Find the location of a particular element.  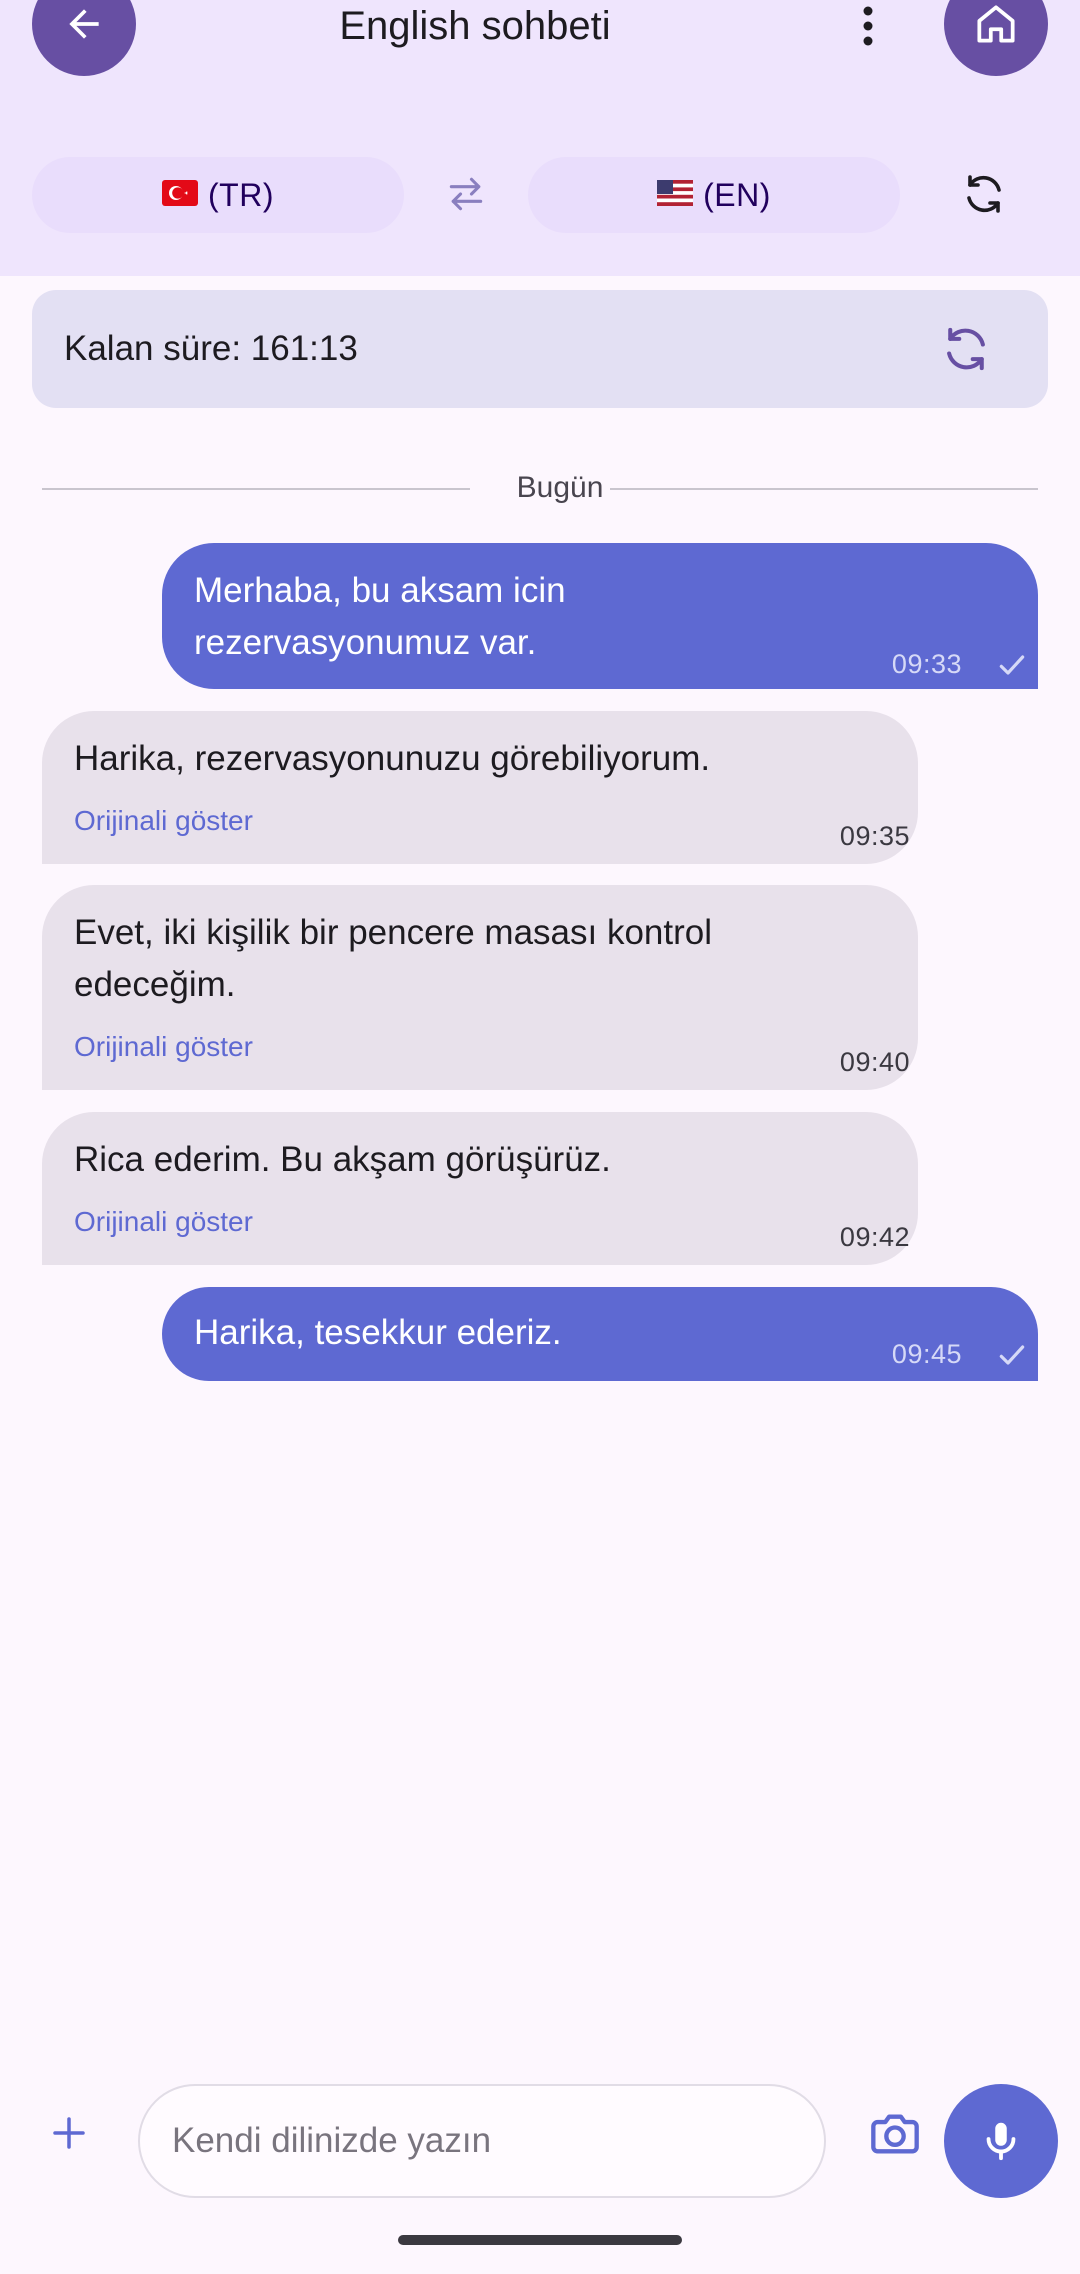

page-title: English sohbeti is located at coordinates (475, 26).